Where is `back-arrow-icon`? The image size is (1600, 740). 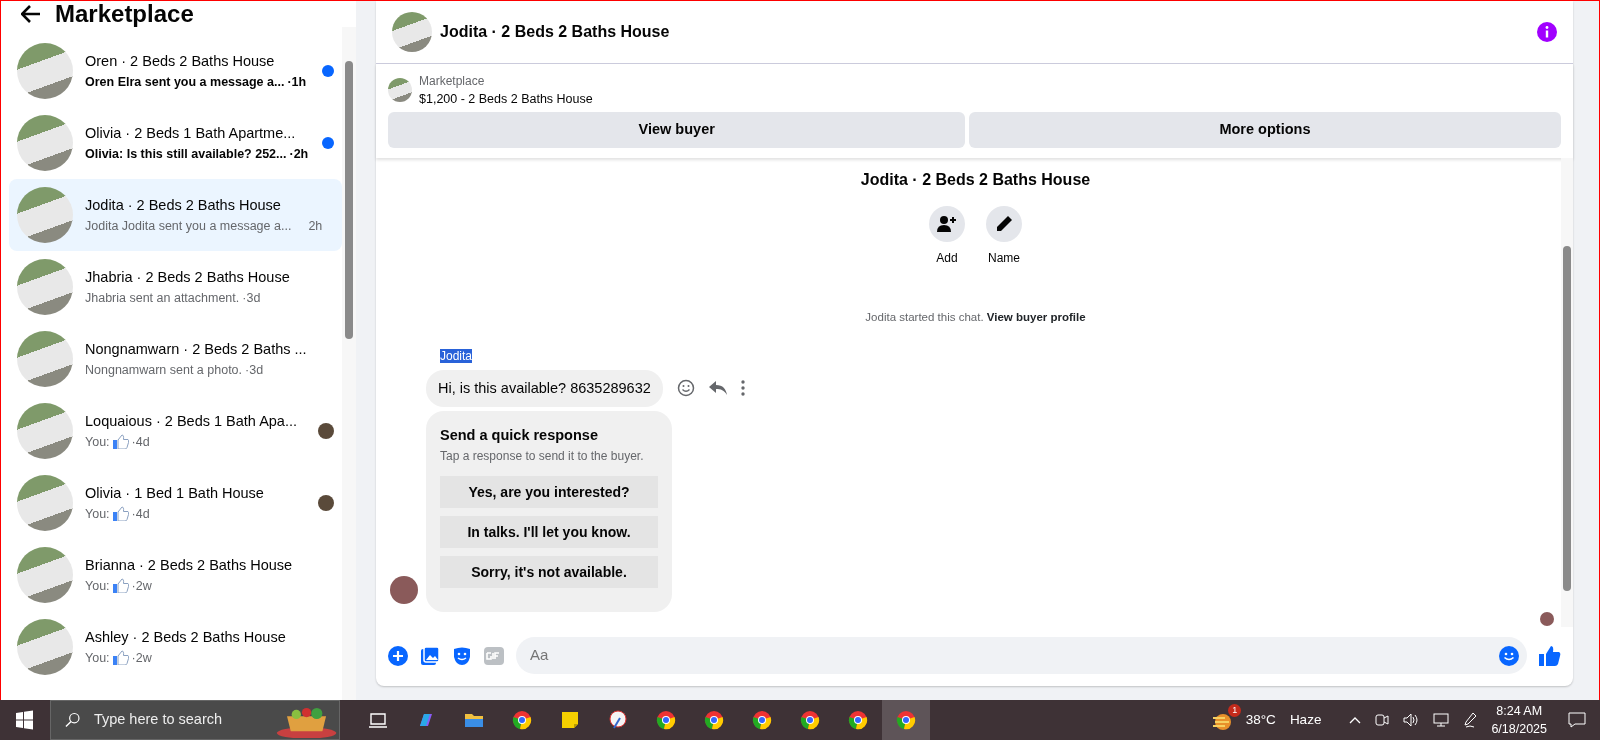 back-arrow-icon is located at coordinates (31, 14).